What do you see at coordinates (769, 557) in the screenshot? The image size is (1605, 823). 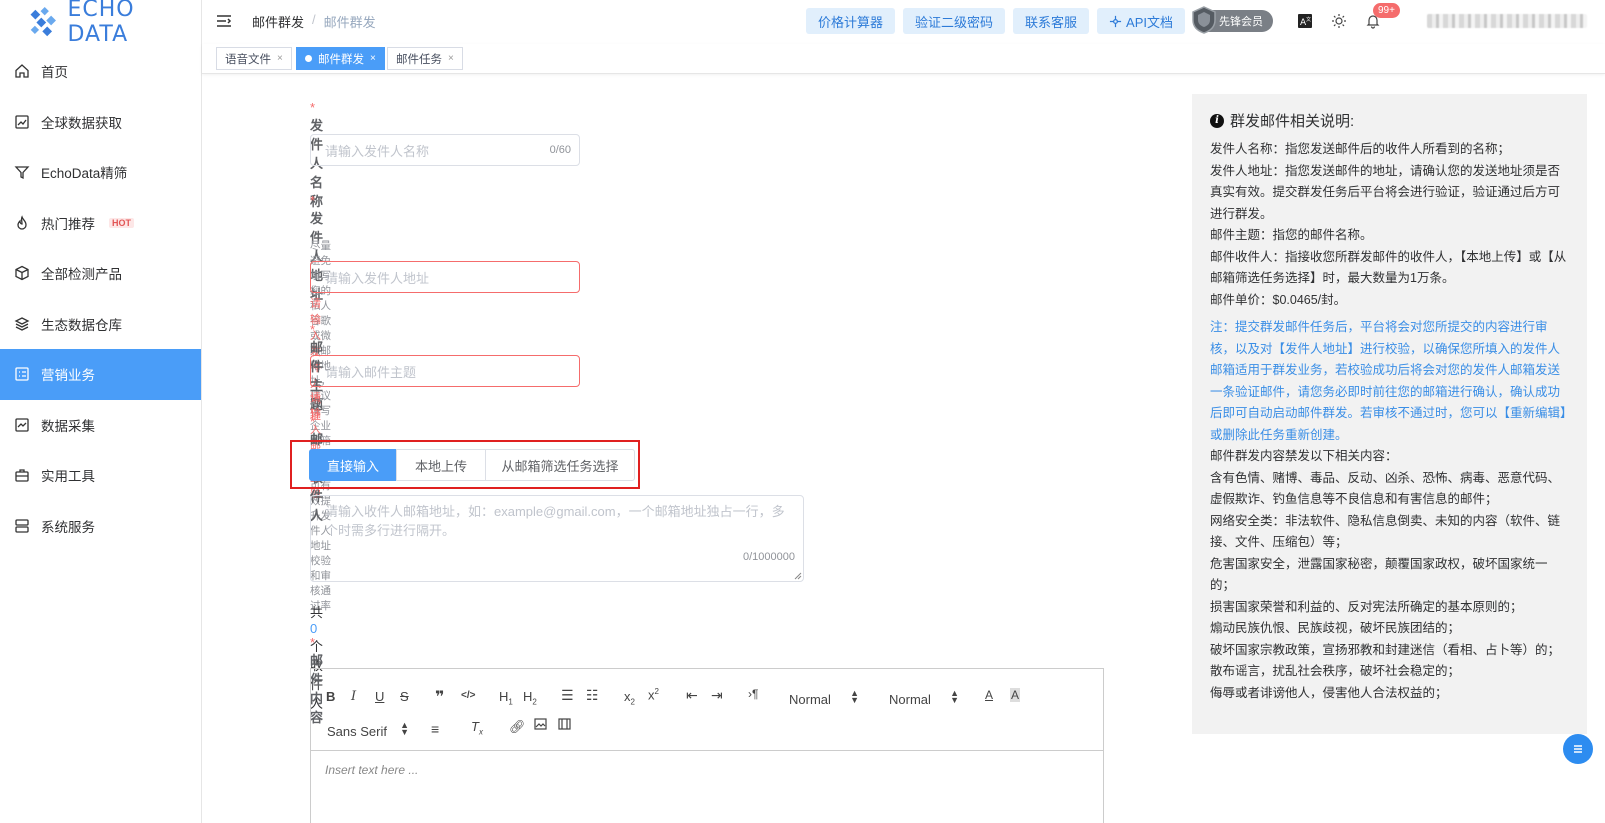 I see `recipients-counter: 0/1000000` at bounding box center [769, 557].